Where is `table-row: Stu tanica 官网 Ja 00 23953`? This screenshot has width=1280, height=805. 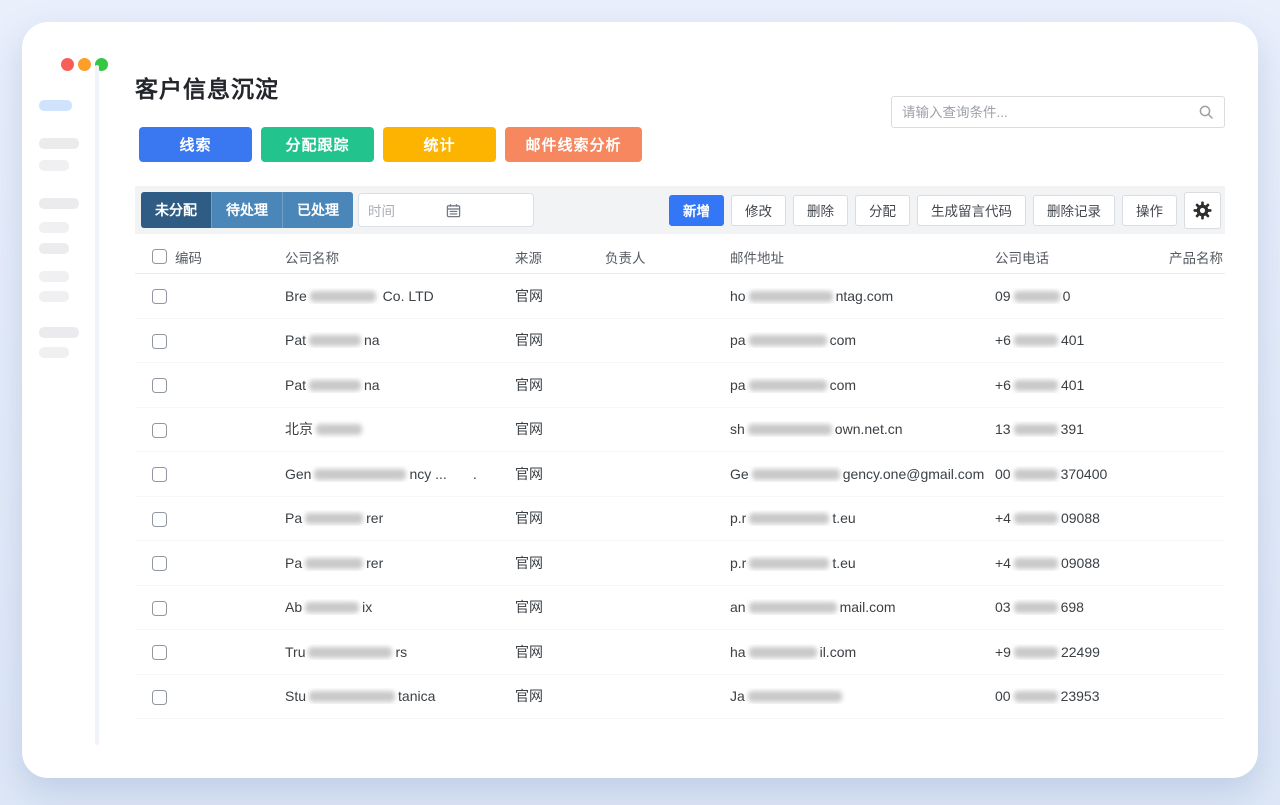
table-row: Stu tanica 官网 Ja 00 23953 is located at coordinates (680, 697).